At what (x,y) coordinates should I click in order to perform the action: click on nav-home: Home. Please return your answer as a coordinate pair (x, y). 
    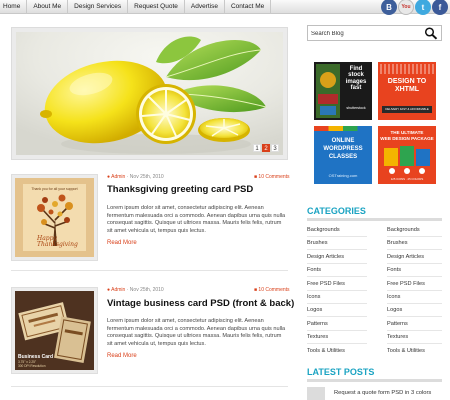
    Looking at the image, I should click on (14, 7).